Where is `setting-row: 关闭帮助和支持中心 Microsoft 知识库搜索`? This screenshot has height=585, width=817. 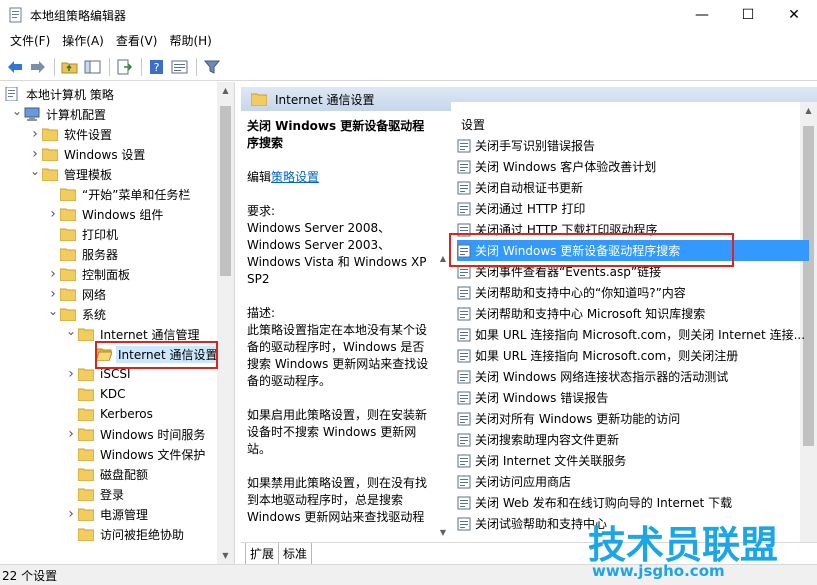 setting-row: 关闭帮助和支持中心 Microsoft 知识库搜索 is located at coordinates (633, 313).